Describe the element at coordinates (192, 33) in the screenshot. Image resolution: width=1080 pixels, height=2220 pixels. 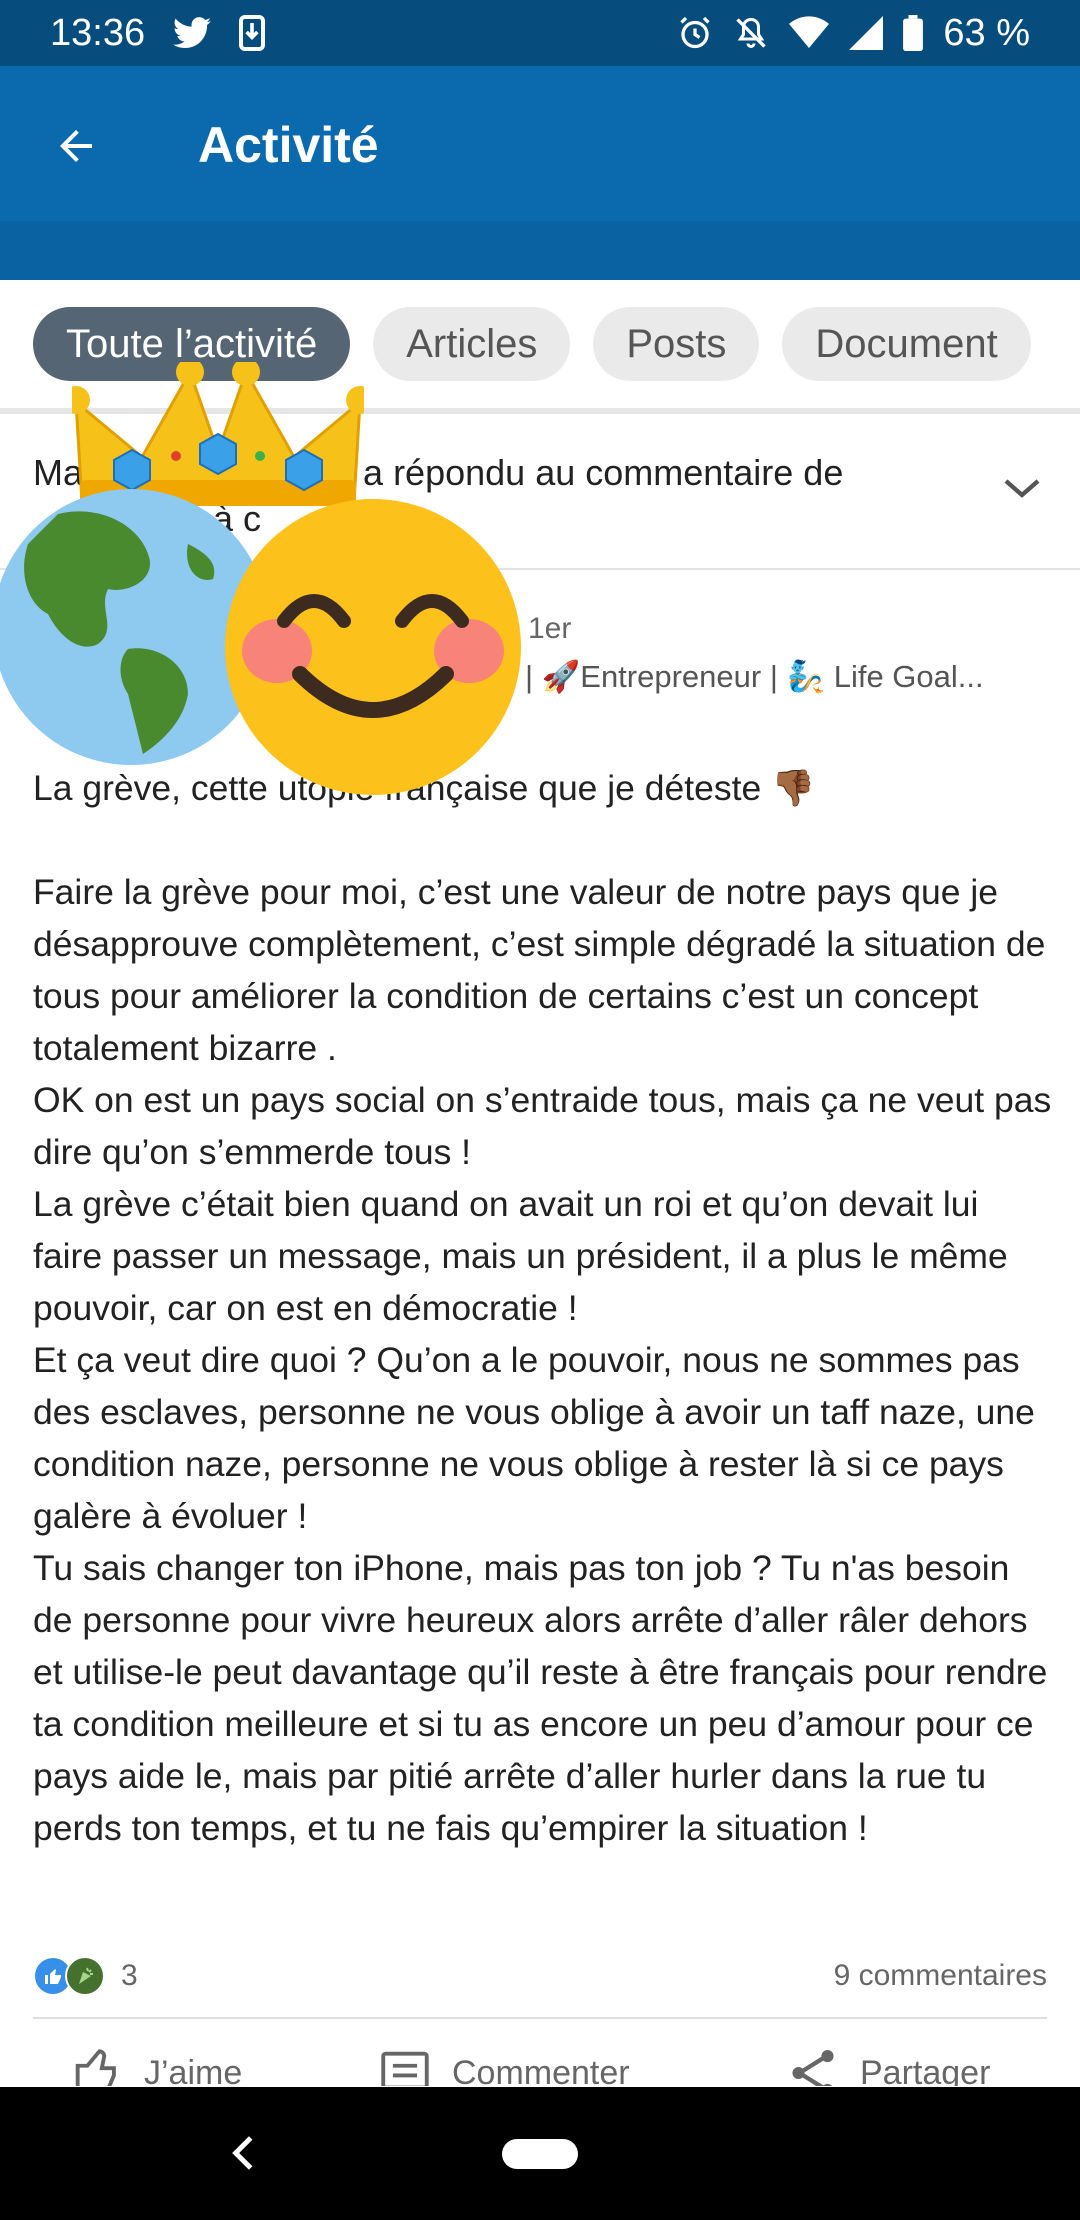
I see `twitter-icon` at that location.